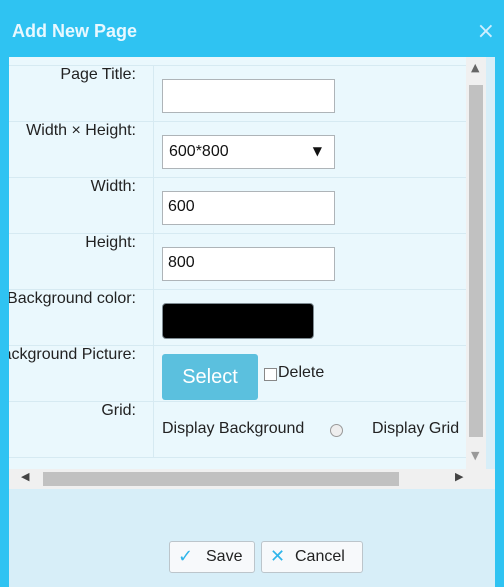  I want to click on row-height: Height: 800, so click(245, 261).